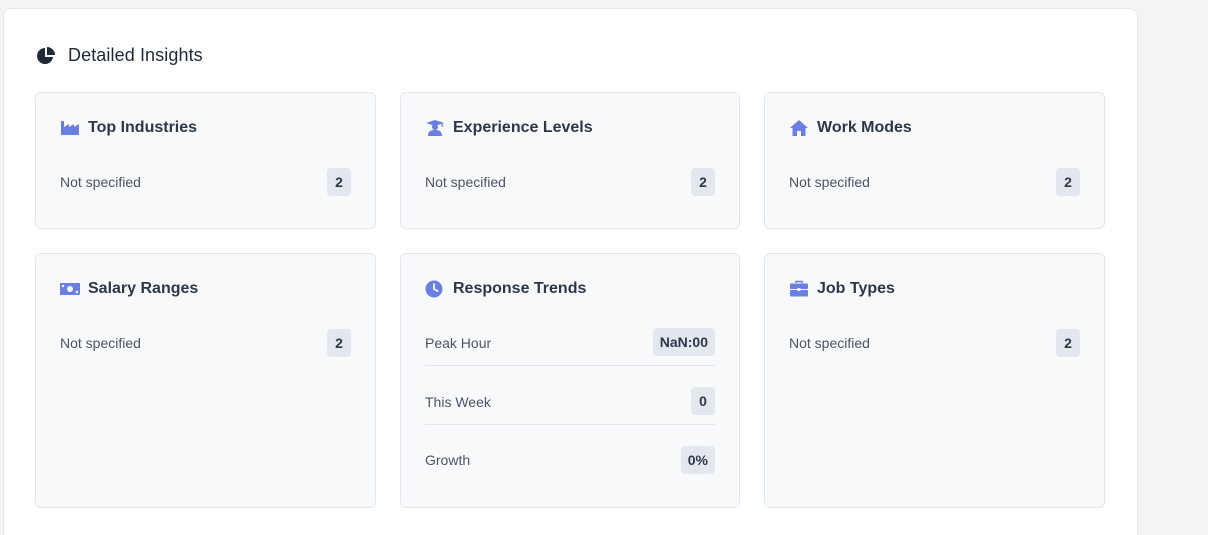 The width and height of the screenshot is (1208, 535). What do you see at coordinates (205, 380) in the screenshot?
I see `card-salary-ranges: Salary Ranges Not specified 2` at bounding box center [205, 380].